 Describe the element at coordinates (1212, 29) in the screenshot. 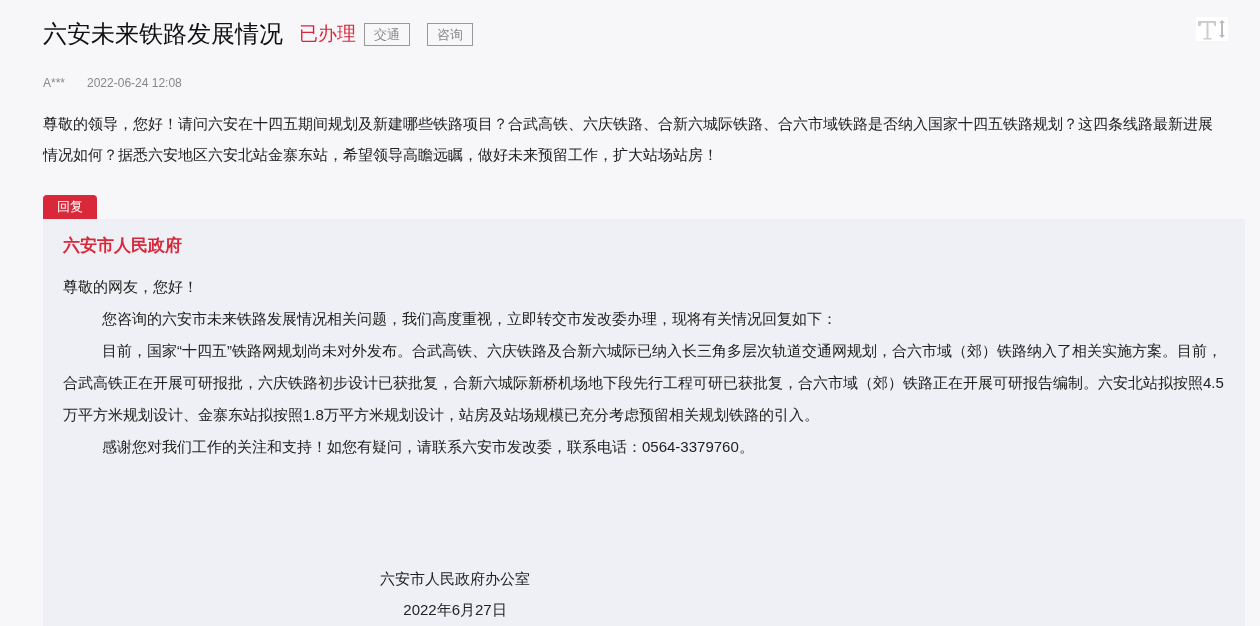

I see `font-size-icon` at that location.